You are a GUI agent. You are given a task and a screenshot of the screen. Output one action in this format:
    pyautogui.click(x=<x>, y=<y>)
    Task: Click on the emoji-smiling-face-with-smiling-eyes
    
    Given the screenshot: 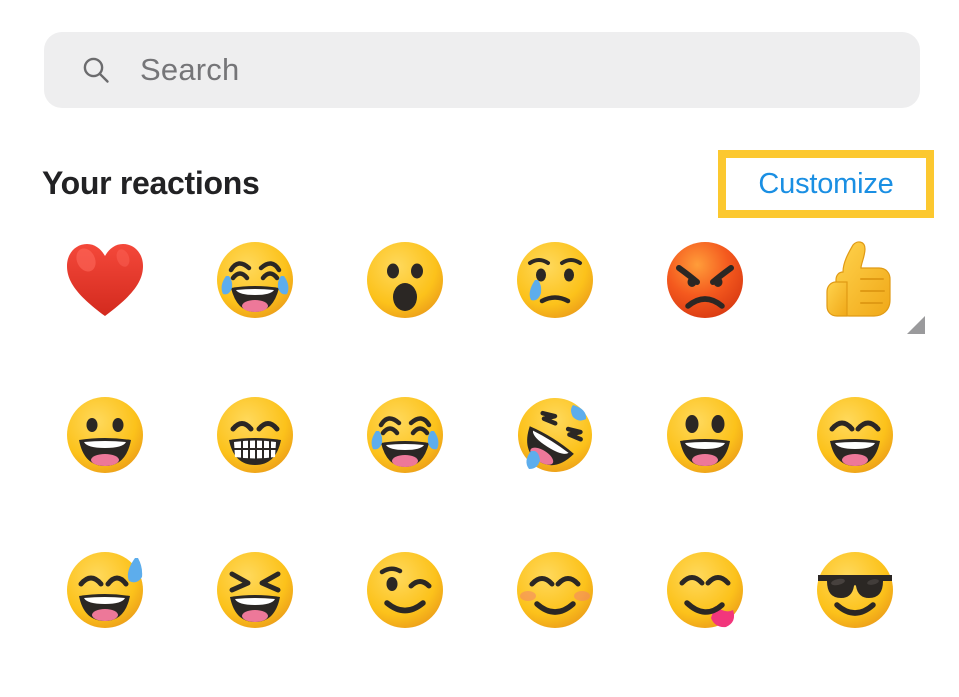 What is the action you would take?
    pyautogui.click(x=555, y=619)
    